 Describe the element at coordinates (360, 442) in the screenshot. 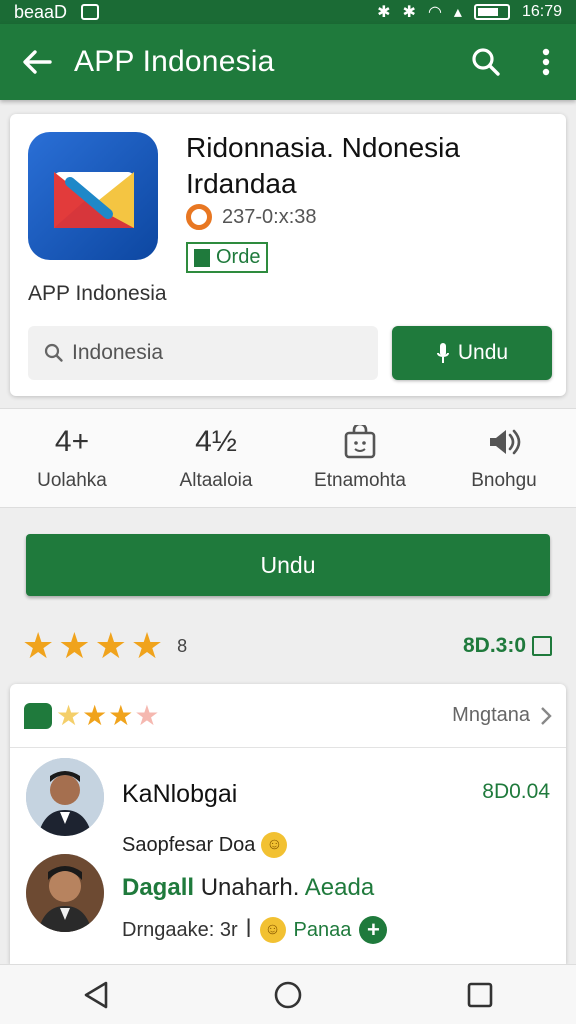

I see `bag-icon` at that location.